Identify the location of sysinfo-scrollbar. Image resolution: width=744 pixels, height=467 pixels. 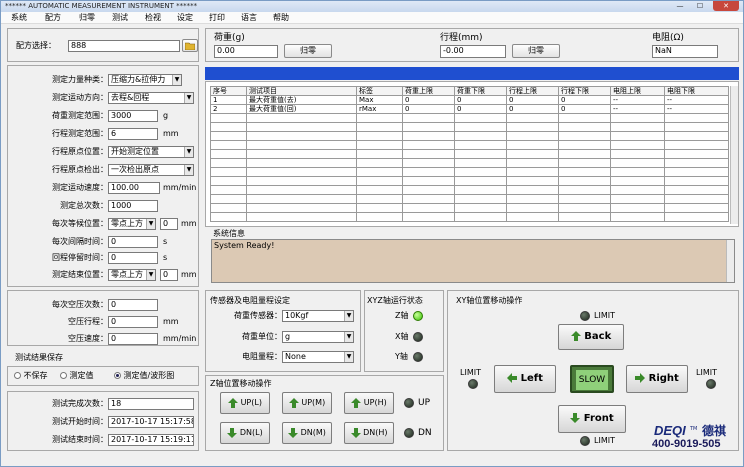
(730, 261).